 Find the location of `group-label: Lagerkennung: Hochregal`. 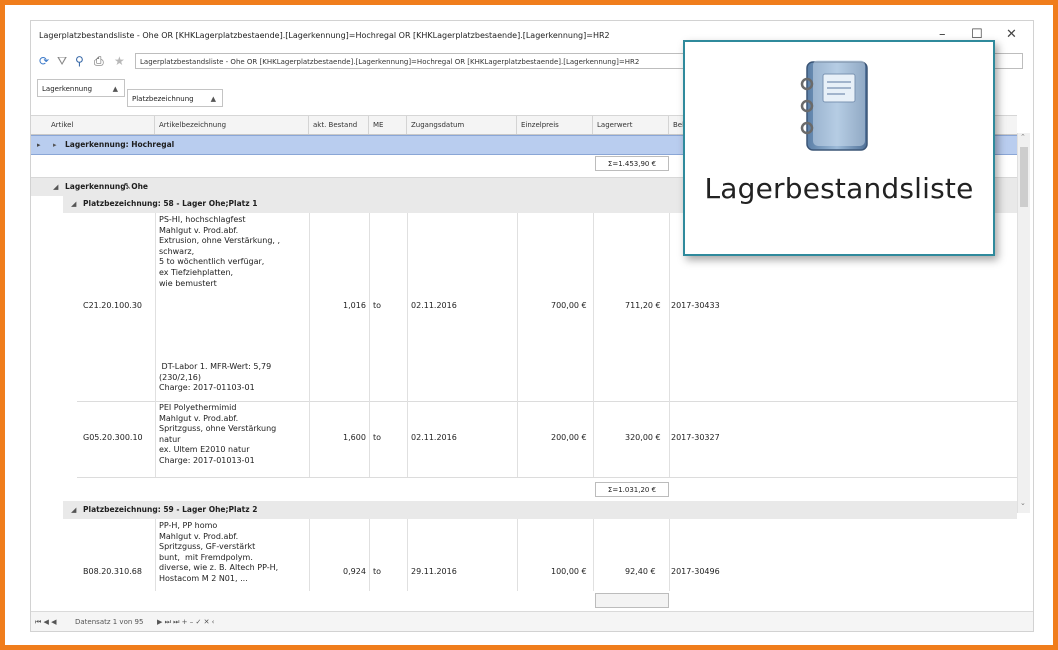

group-label: Lagerkennung: Hochregal is located at coordinates (120, 144).